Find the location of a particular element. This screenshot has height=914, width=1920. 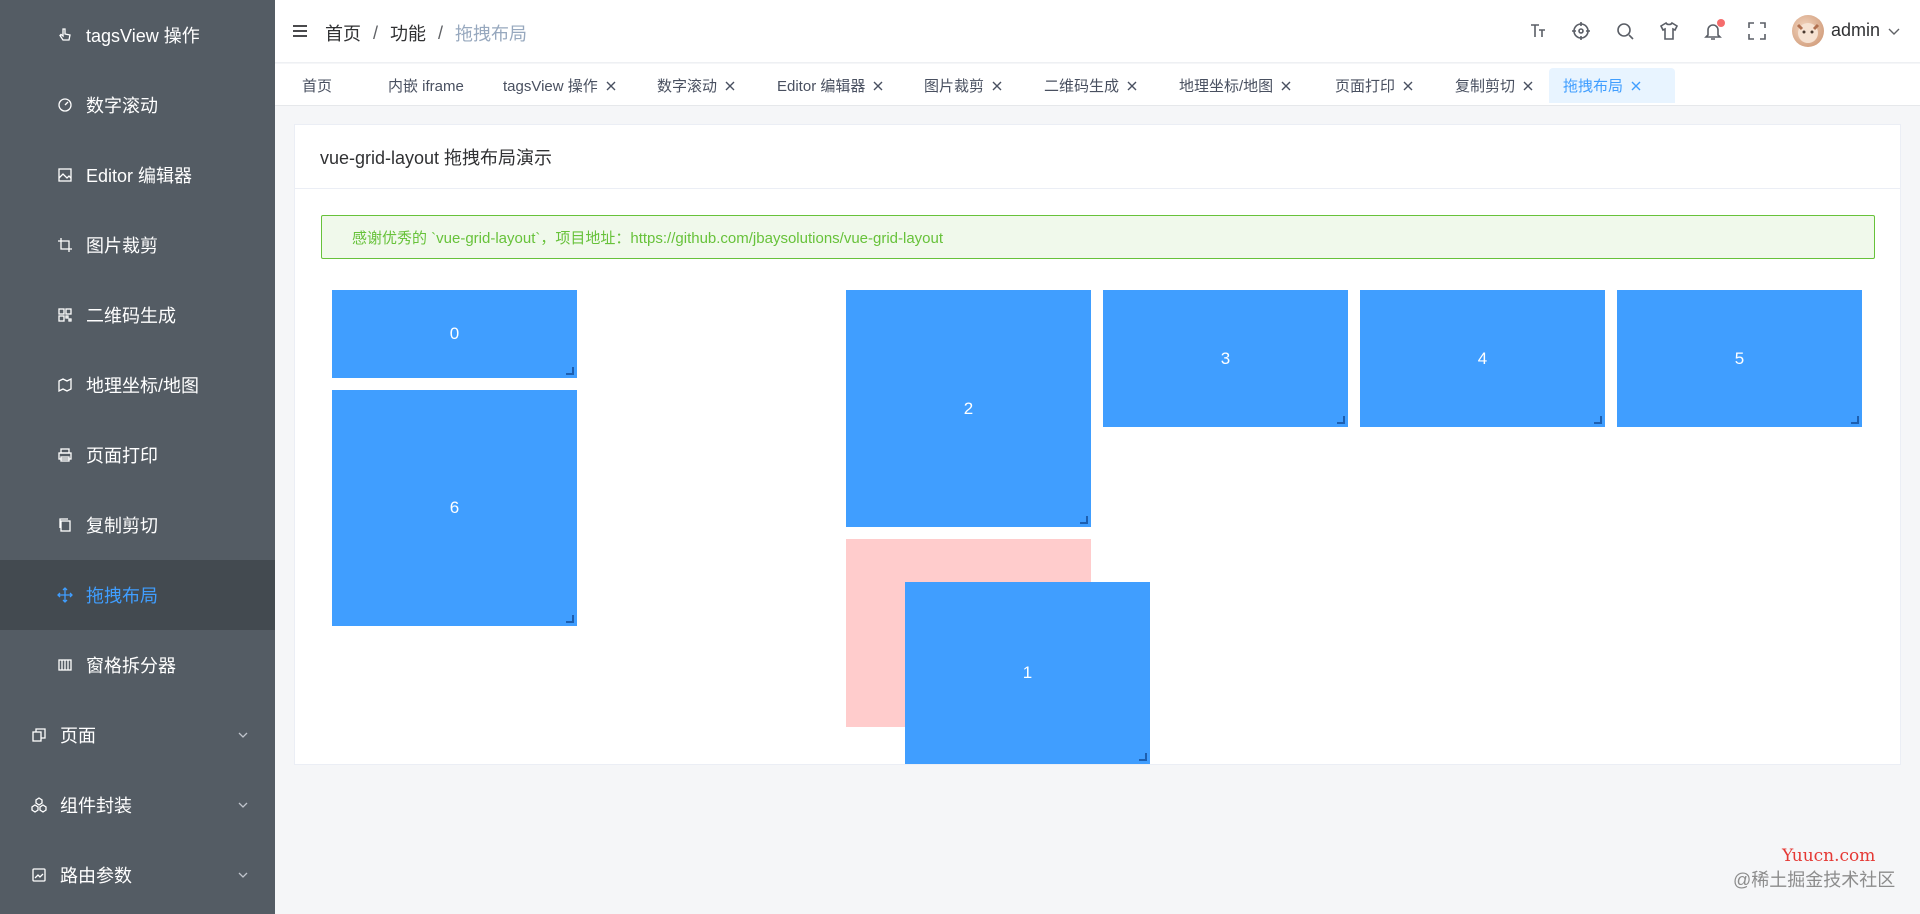

grid-item-2: 2 is located at coordinates (968, 408).